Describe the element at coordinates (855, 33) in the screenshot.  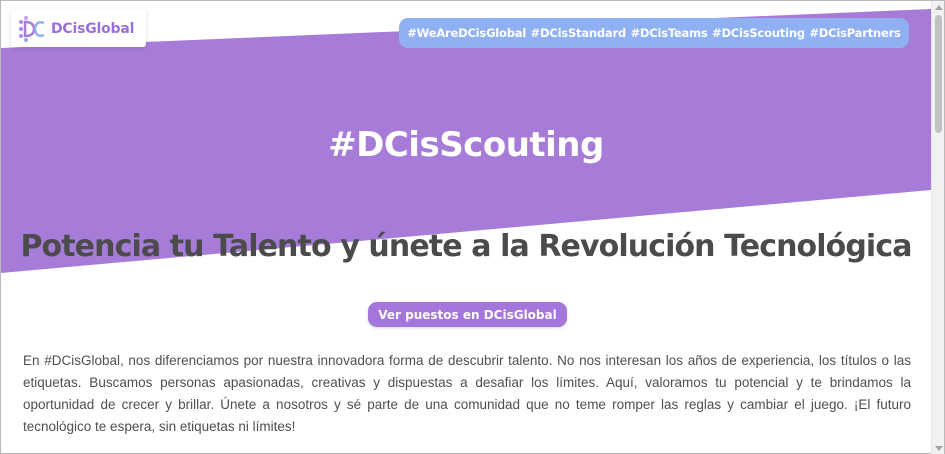
I see `nav-item-partners: #DCisPartners` at that location.